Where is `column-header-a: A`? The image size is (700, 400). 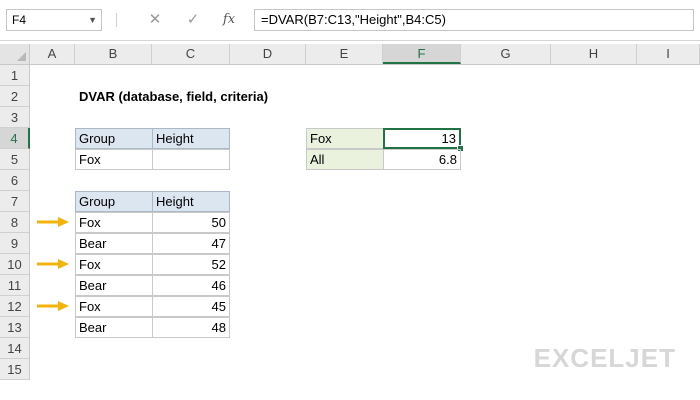
column-header-a: A is located at coordinates (52, 54).